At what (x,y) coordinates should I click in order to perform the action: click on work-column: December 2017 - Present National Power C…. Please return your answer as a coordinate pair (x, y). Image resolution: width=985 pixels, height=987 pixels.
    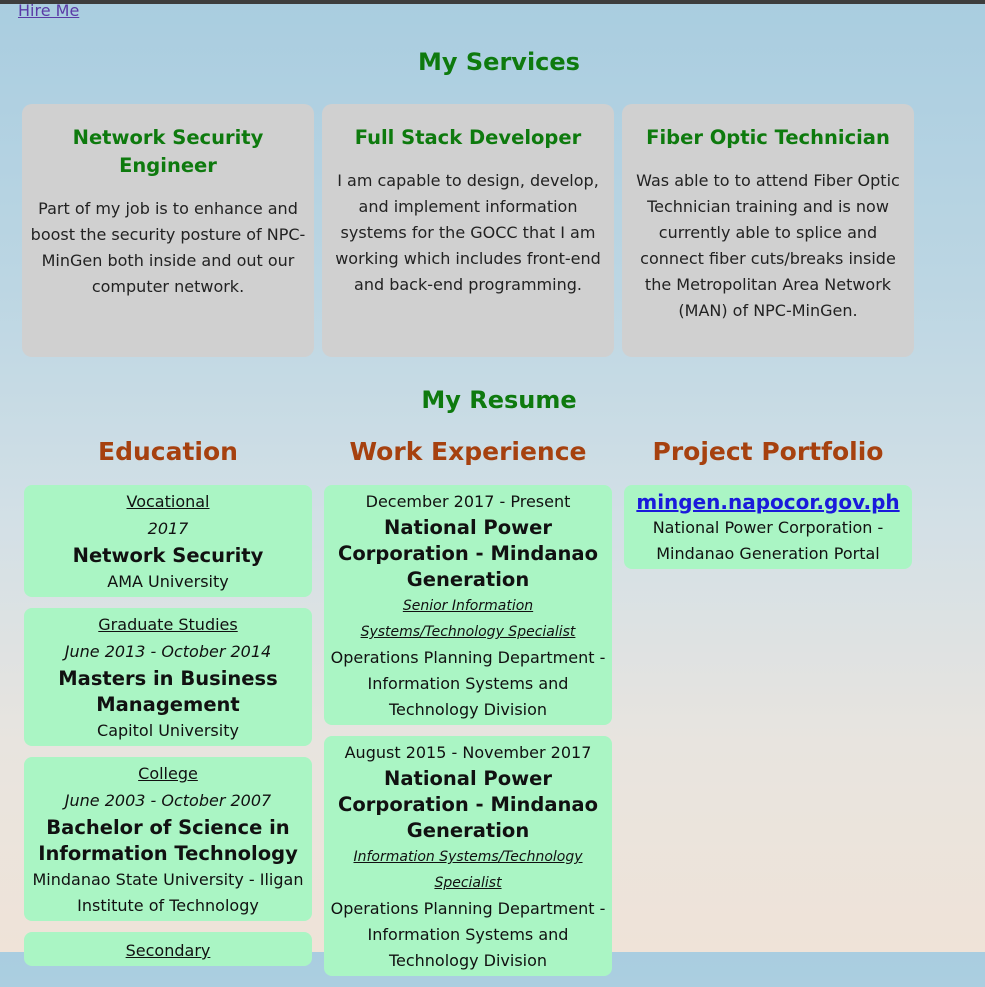
    Looking at the image, I should click on (468, 736).